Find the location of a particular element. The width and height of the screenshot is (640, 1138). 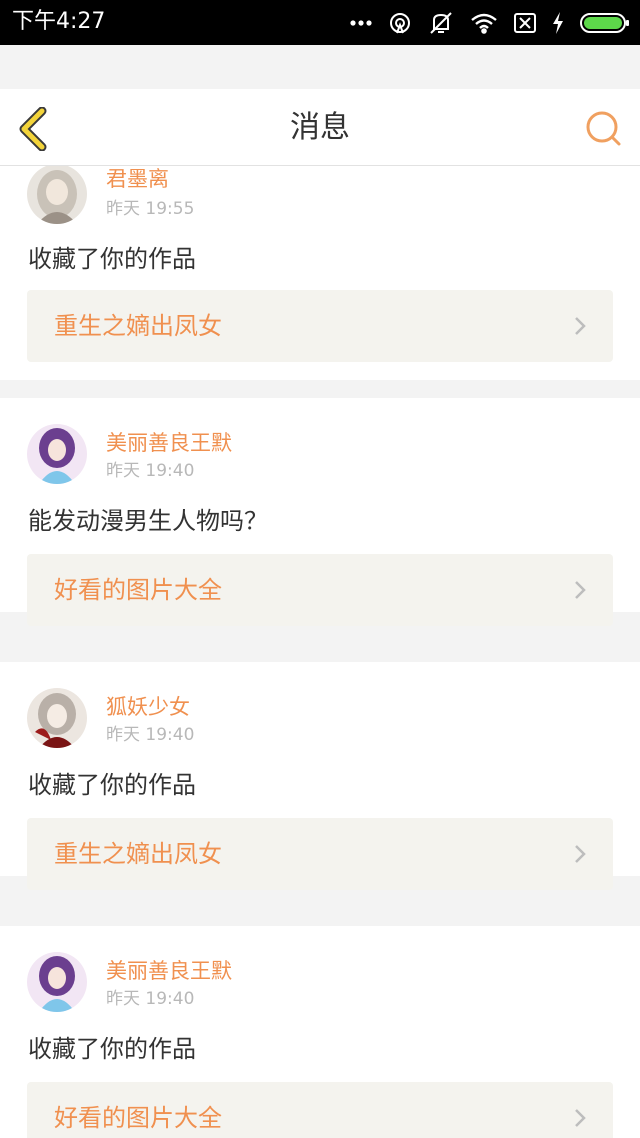

app-header: 消息 is located at coordinates (320, 127).